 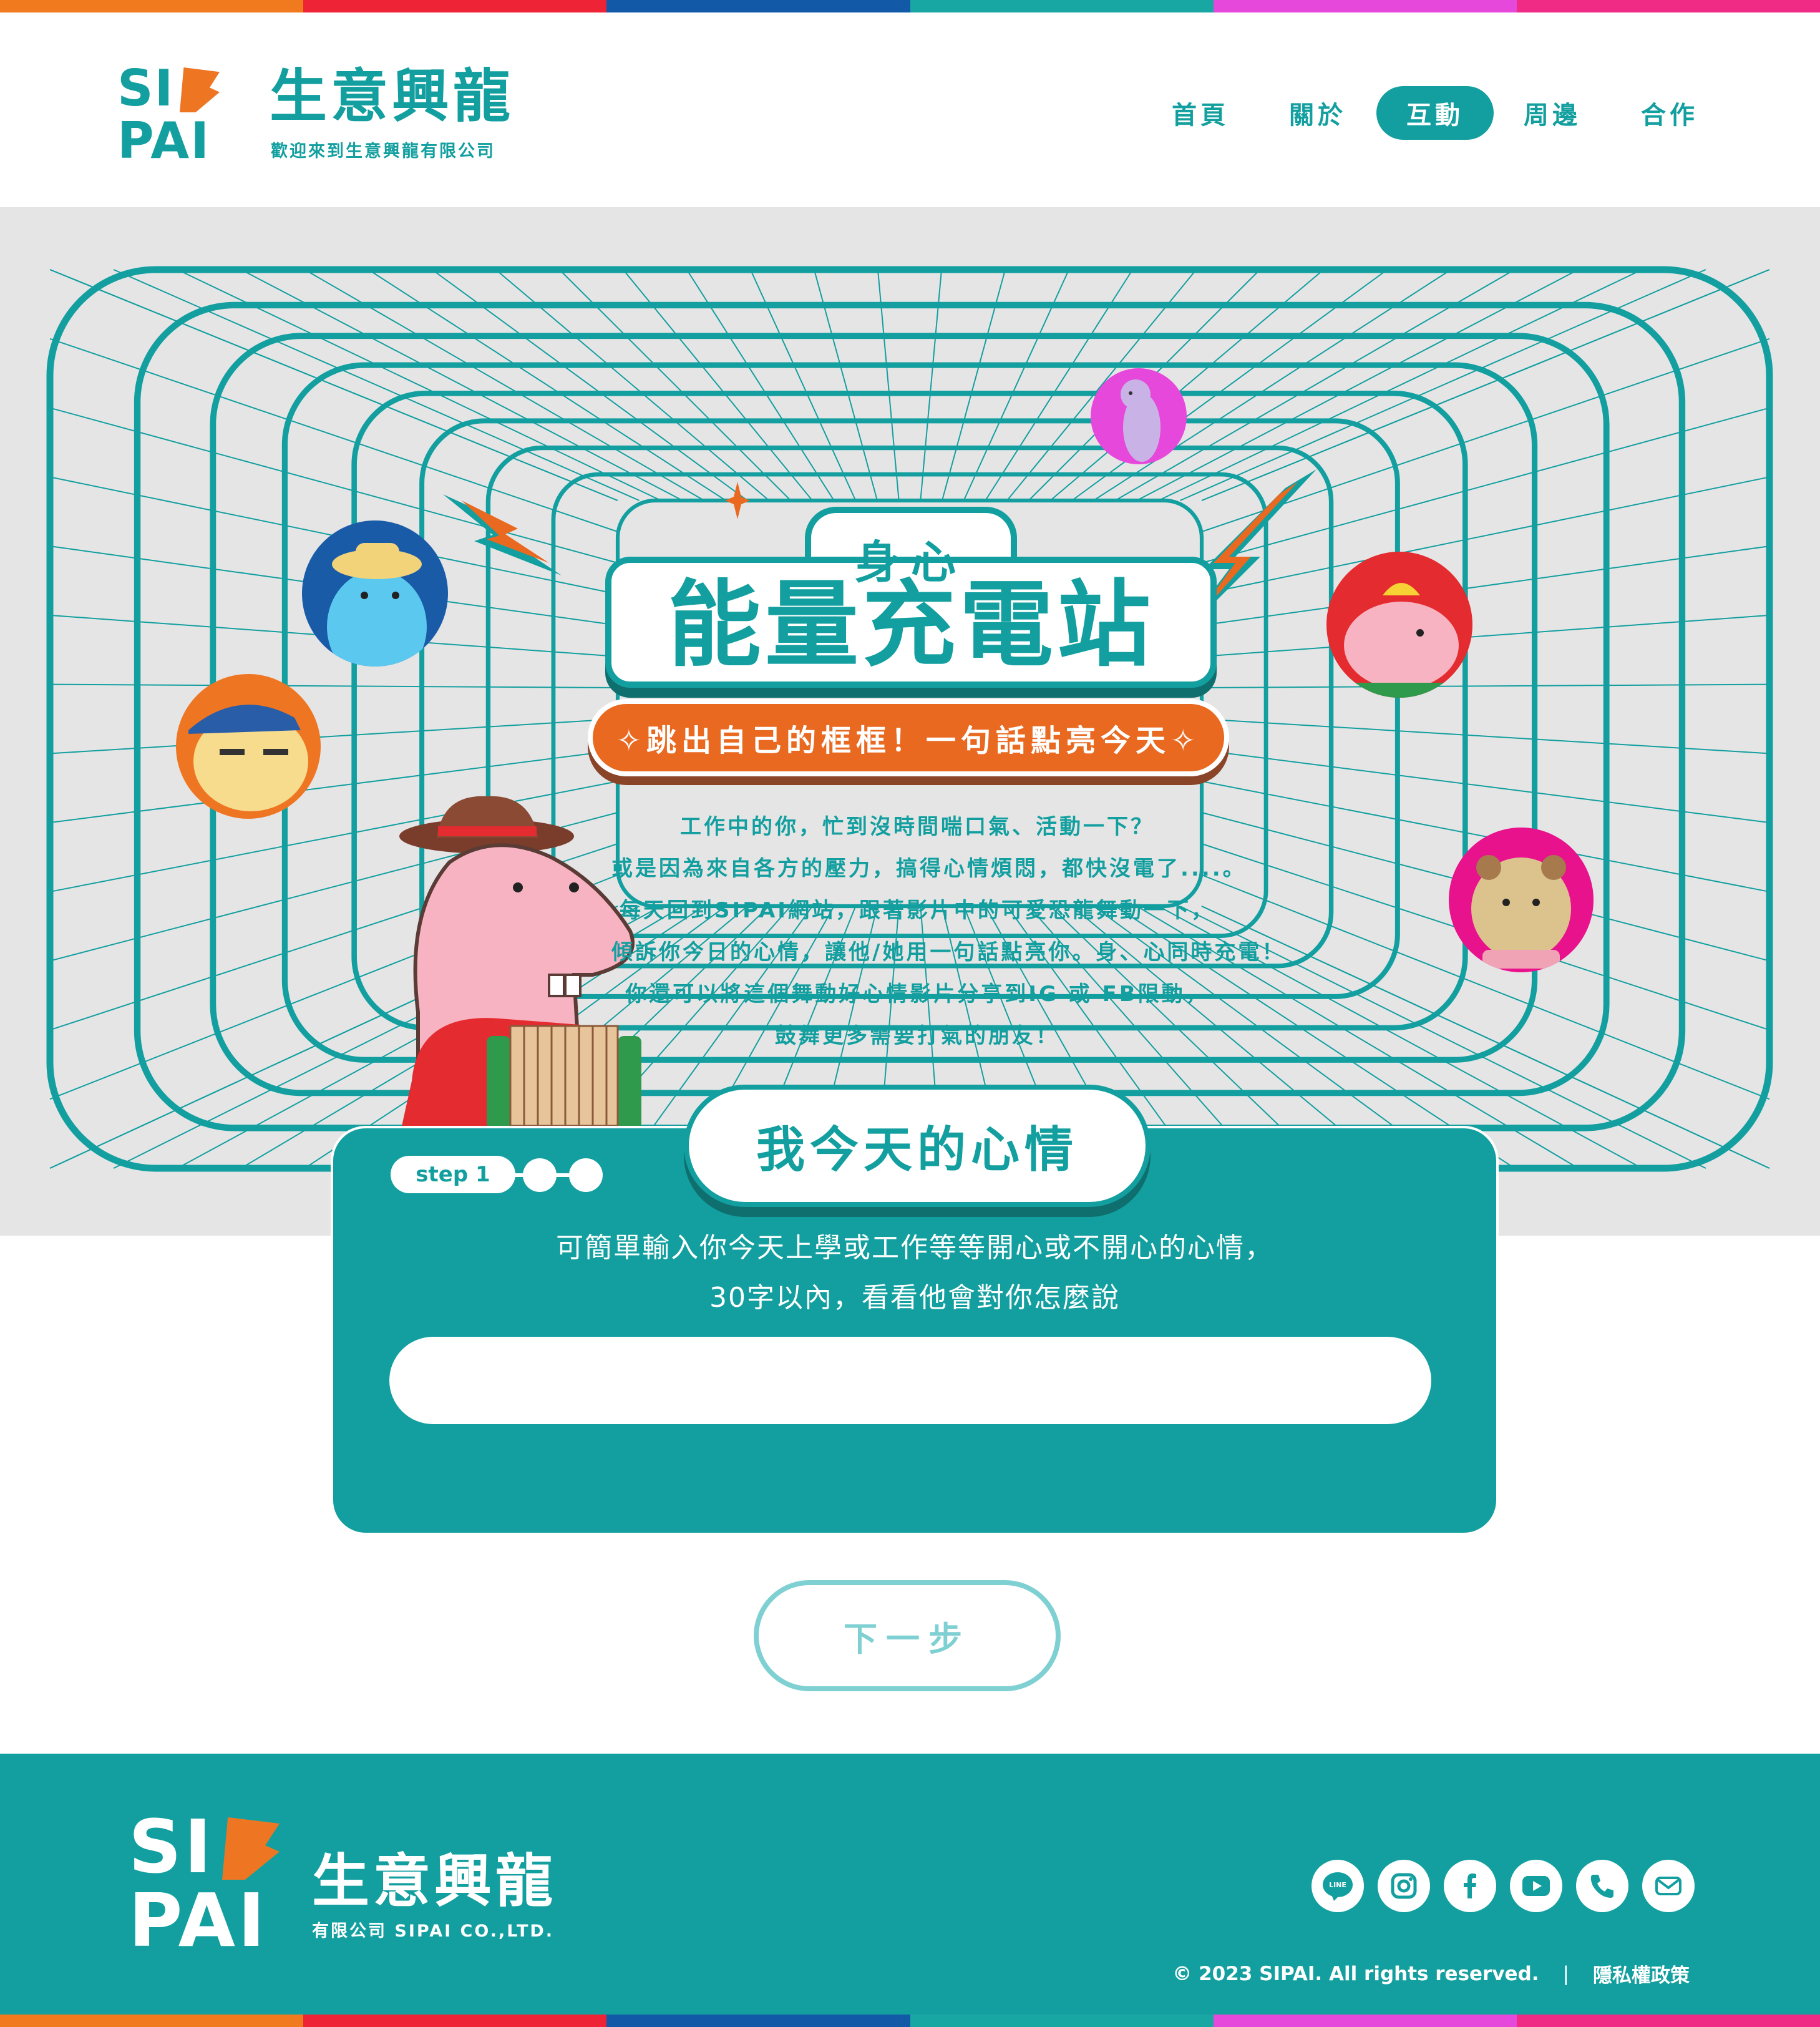 What do you see at coordinates (918, 1146) in the screenshot?
I see `mood-card-title: 我今天的心情` at bounding box center [918, 1146].